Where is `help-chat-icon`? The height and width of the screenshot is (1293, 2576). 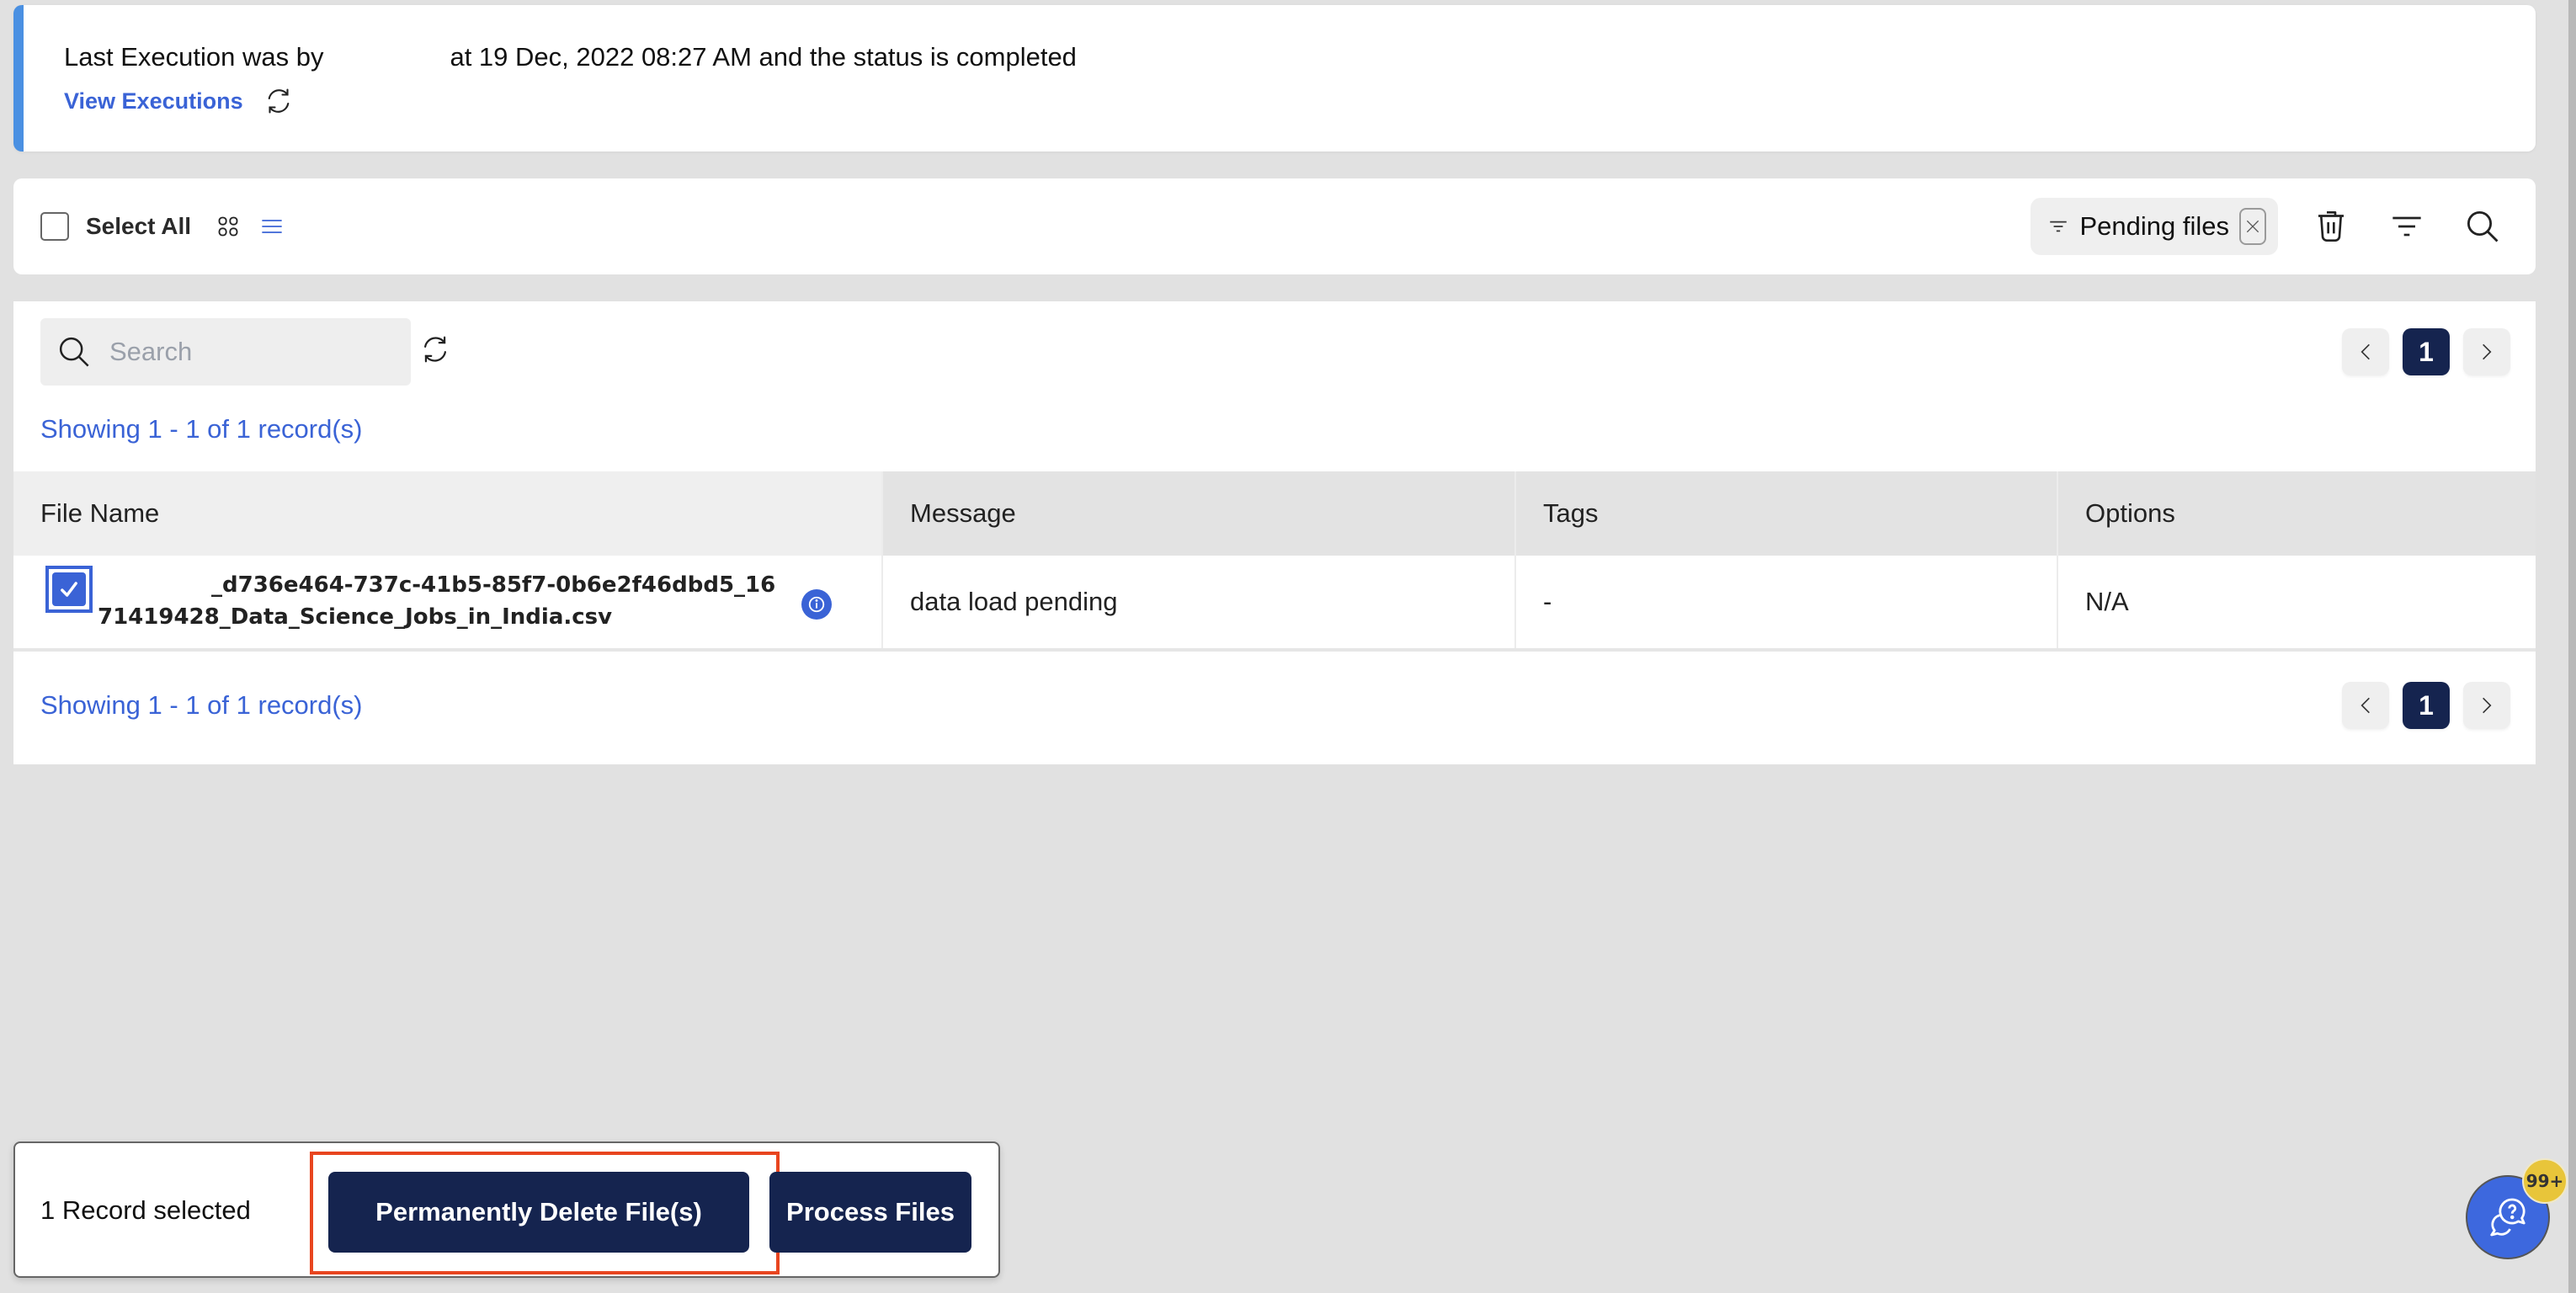 help-chat-icon is located at coordinates (2508, 1217).